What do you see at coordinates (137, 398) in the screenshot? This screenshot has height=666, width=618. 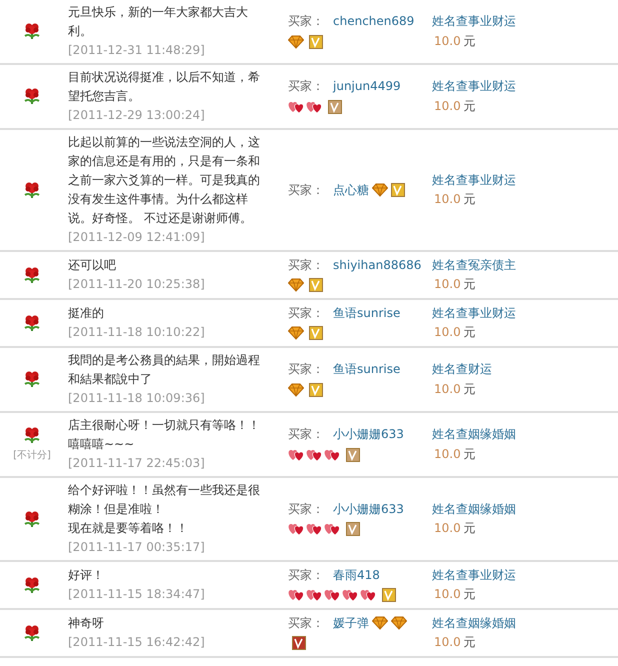 I see `review-date: [2011-11-18 10:09:36]` at bounding box center [137, 398].